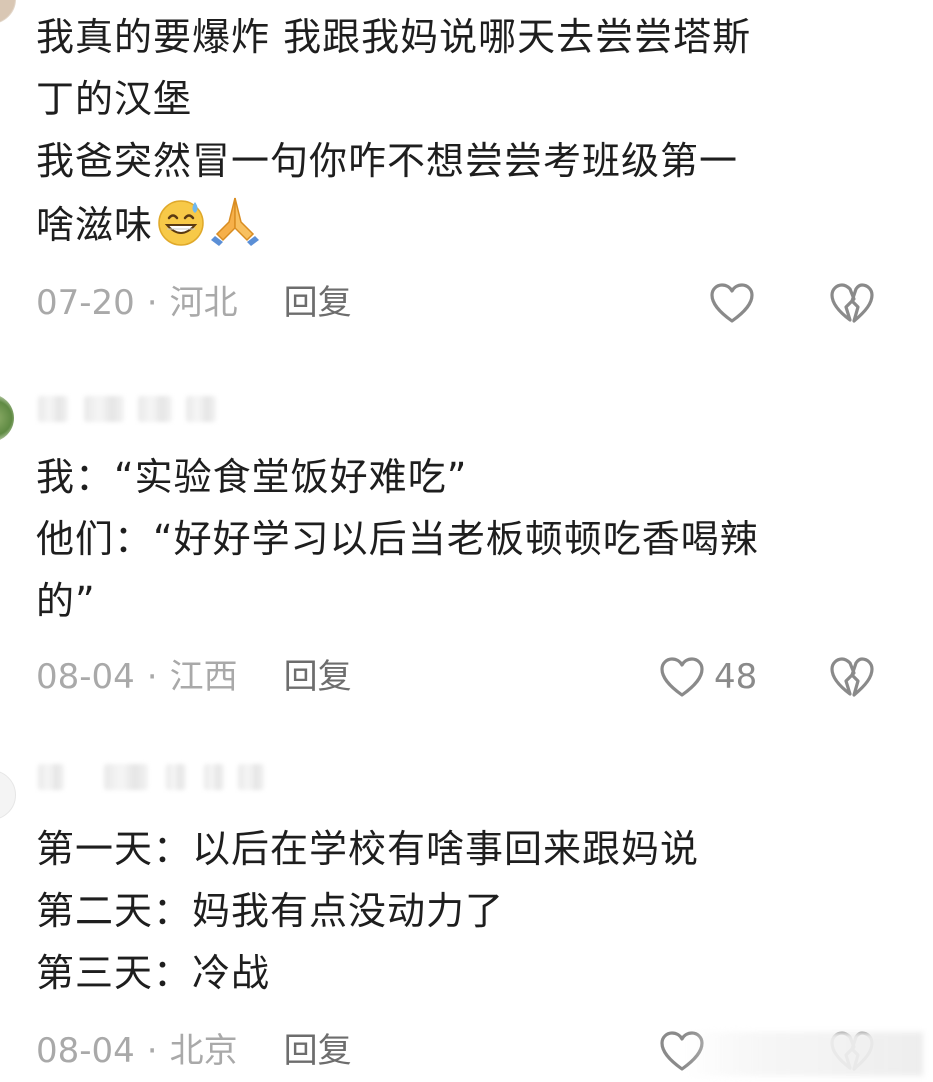 Image resolution: width=933 pixels, height=1082 pixels. What do you see at coordinates (707, 677) in the screenshot?
I see `like-button: 48` at bounding box center [707, 677].